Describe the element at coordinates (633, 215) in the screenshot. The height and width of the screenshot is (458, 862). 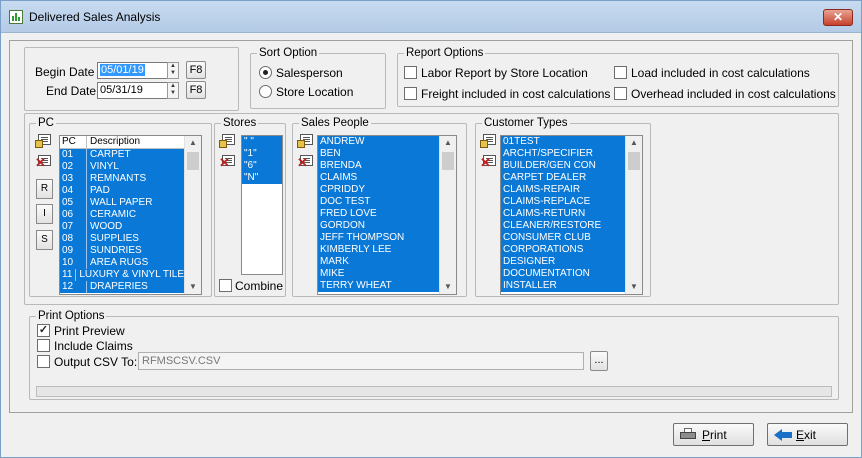
I see `customer-scrollbar: ▲ ▼` at that location.